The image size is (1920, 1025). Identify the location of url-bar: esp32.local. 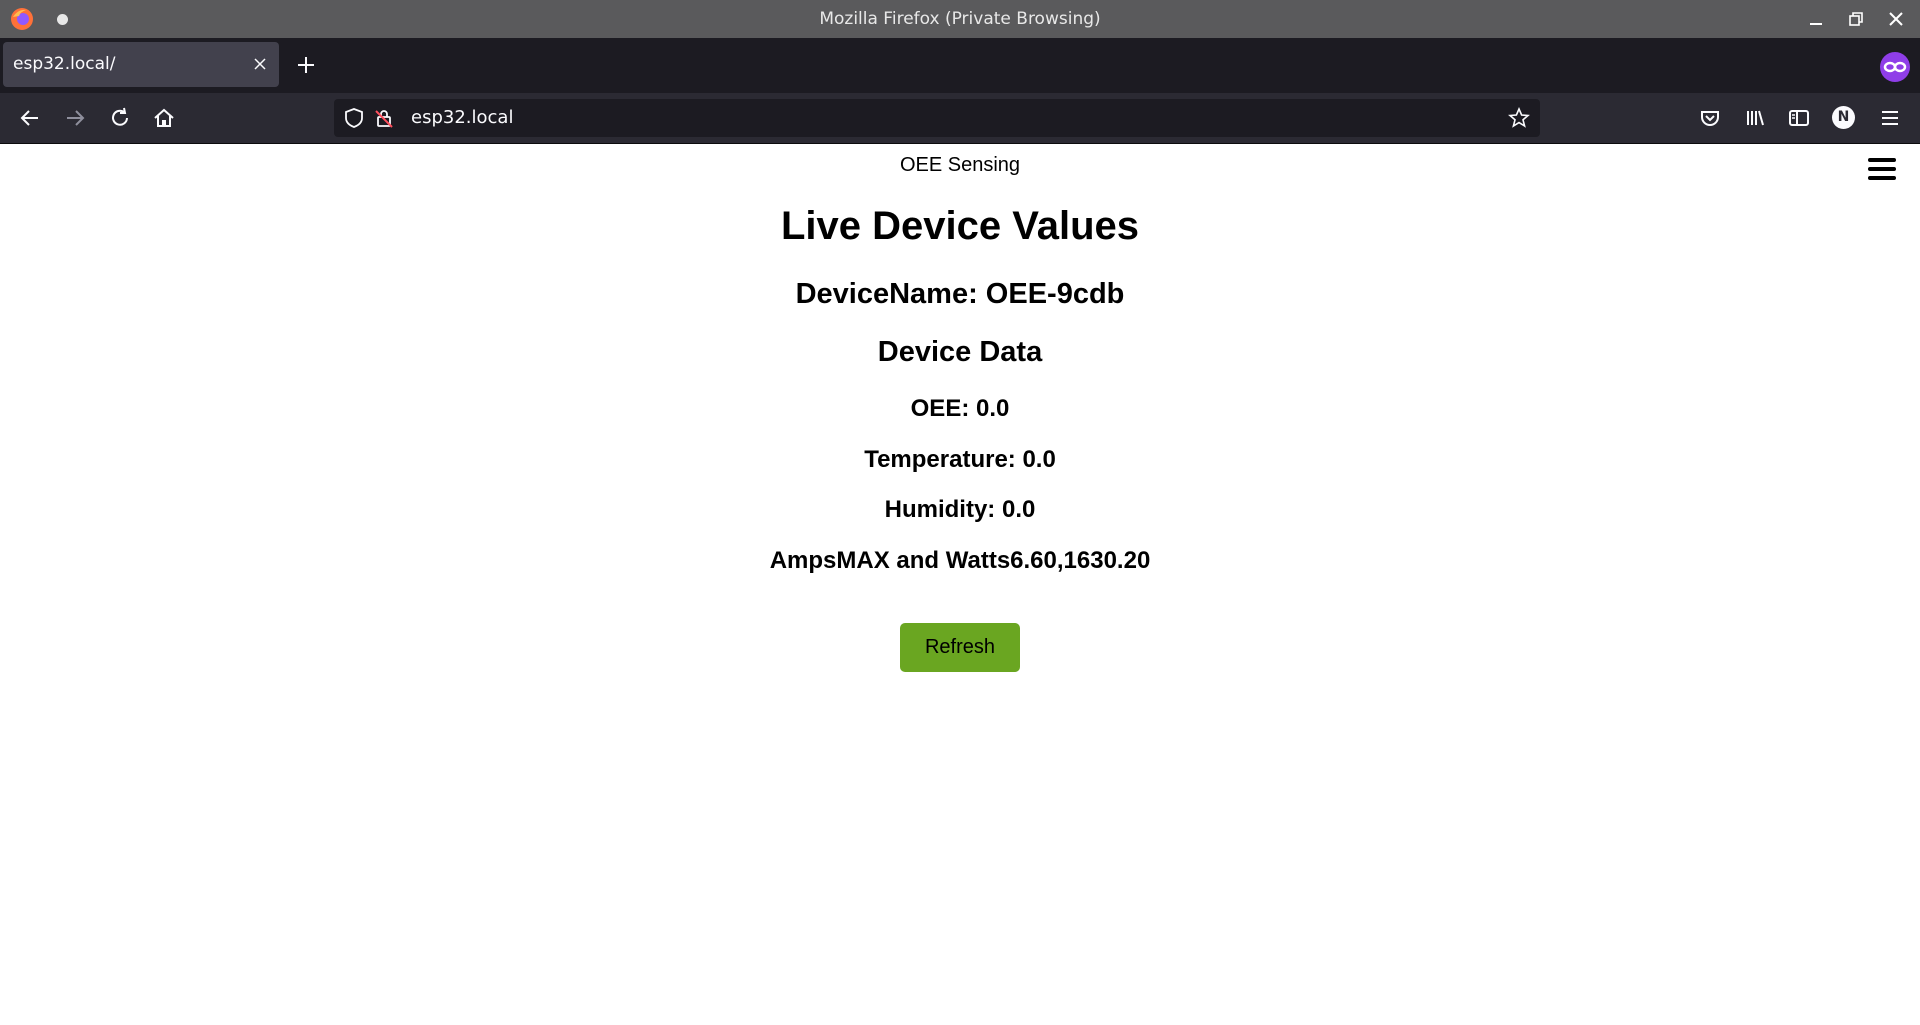
(937, 118).